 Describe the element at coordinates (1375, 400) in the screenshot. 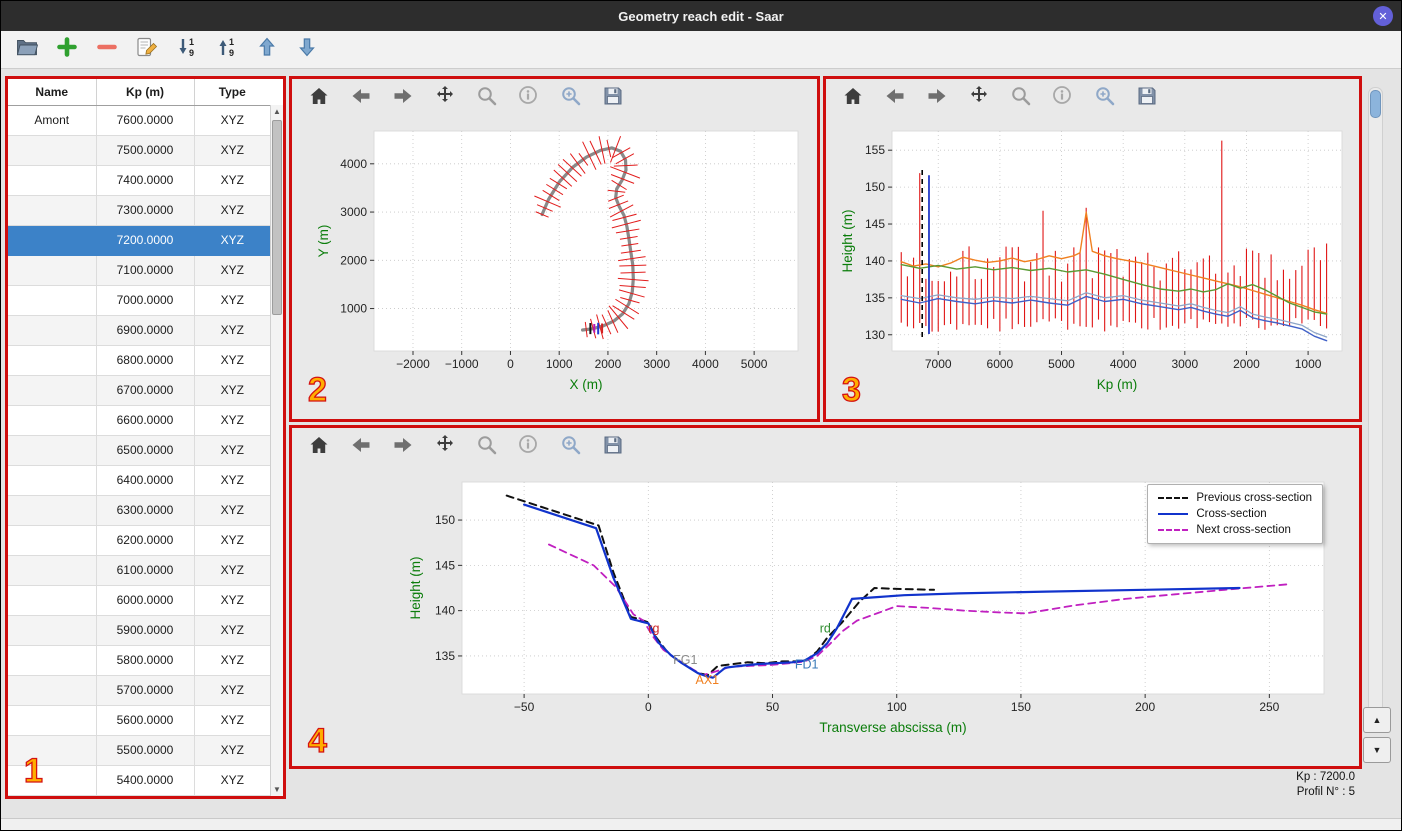

I see `window-scrollbar` at that location.